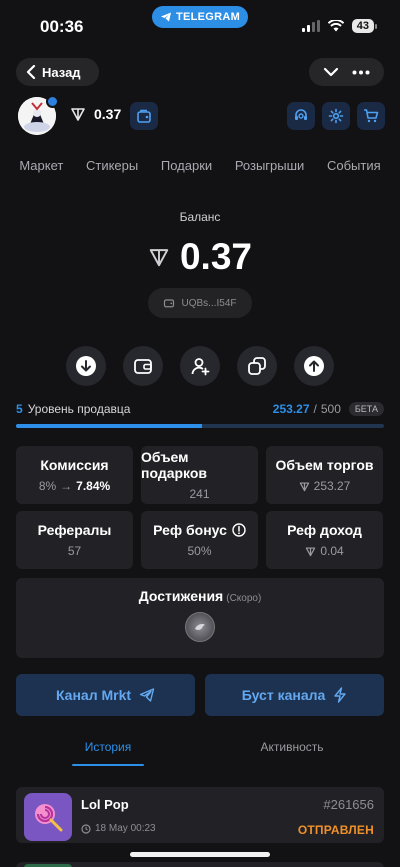 This screenshot has height=867, width=400. What do you see at coordinates (47, 486) in the screenshot?
I see `commission-old: 8%` at bounding box center [47, 486].